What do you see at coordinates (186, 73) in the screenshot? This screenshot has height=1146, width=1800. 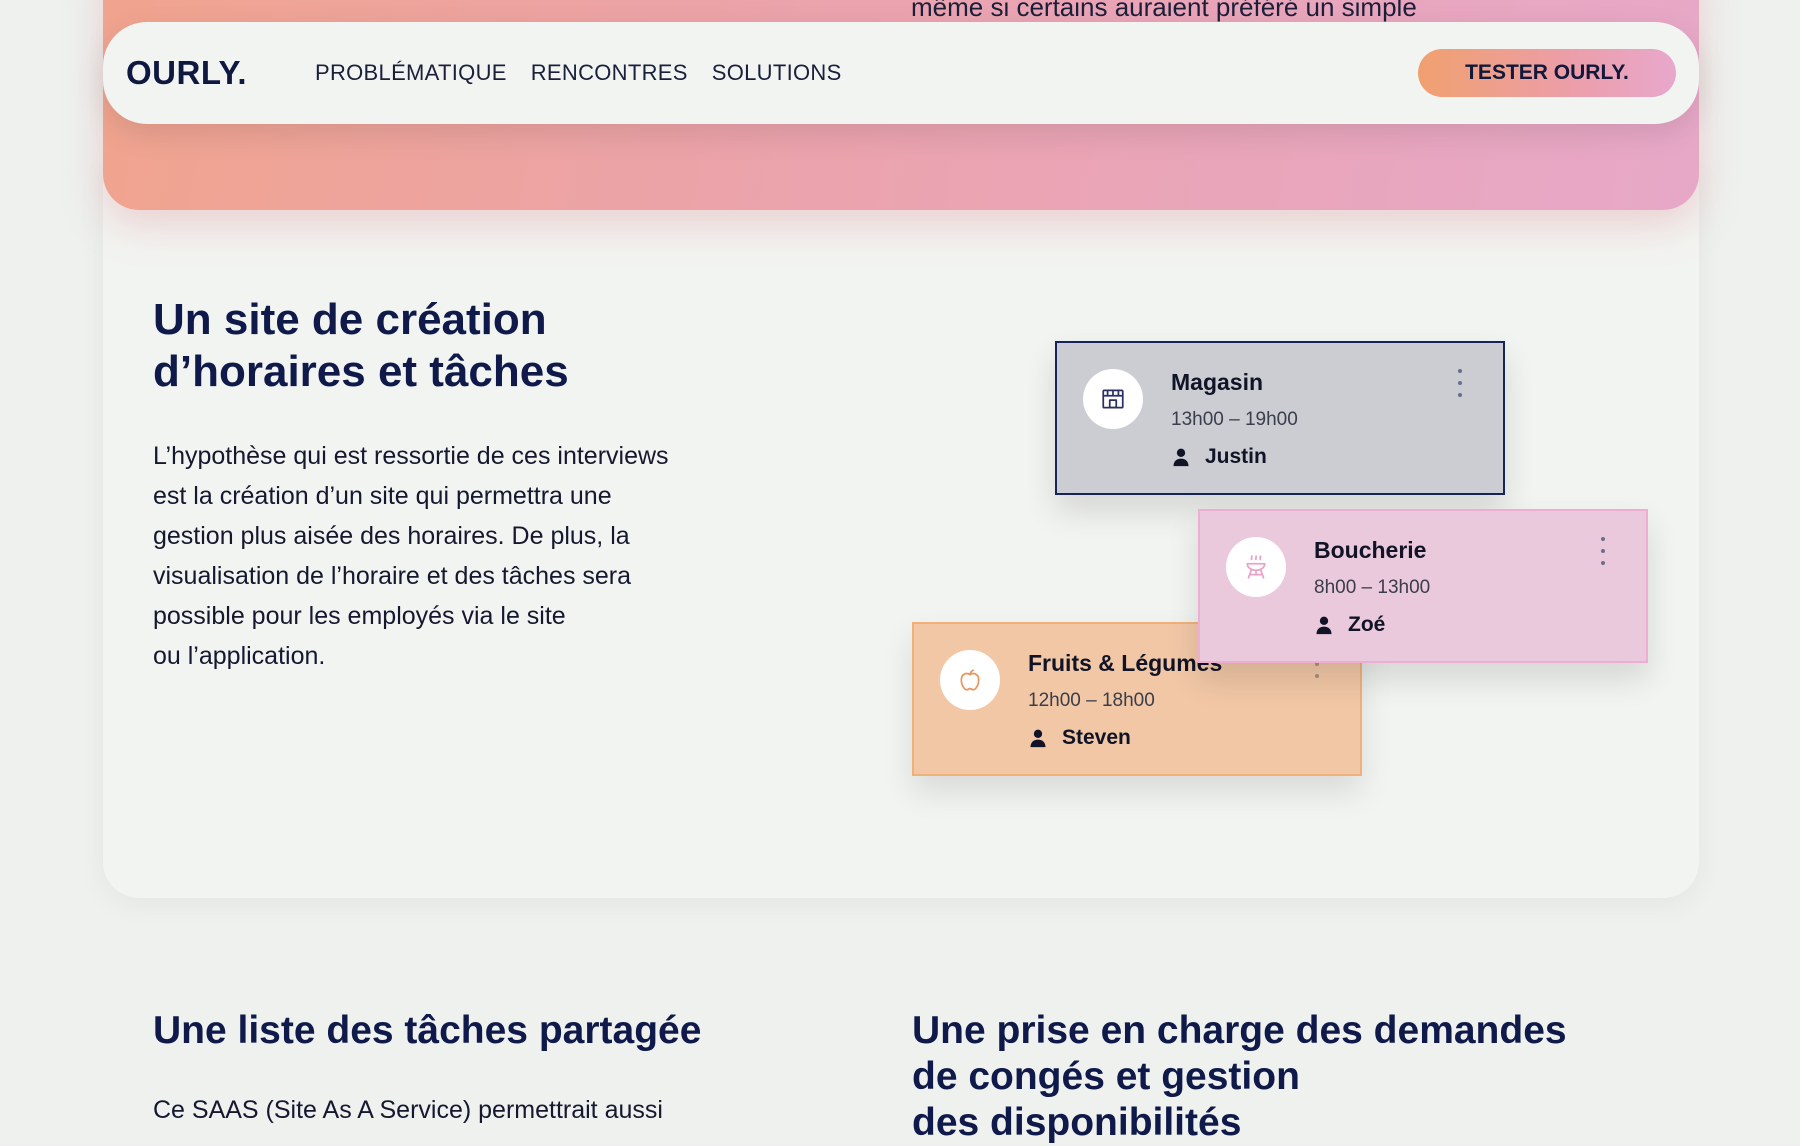 I see `logo: OURLY.` at bounding box center [186, 73].